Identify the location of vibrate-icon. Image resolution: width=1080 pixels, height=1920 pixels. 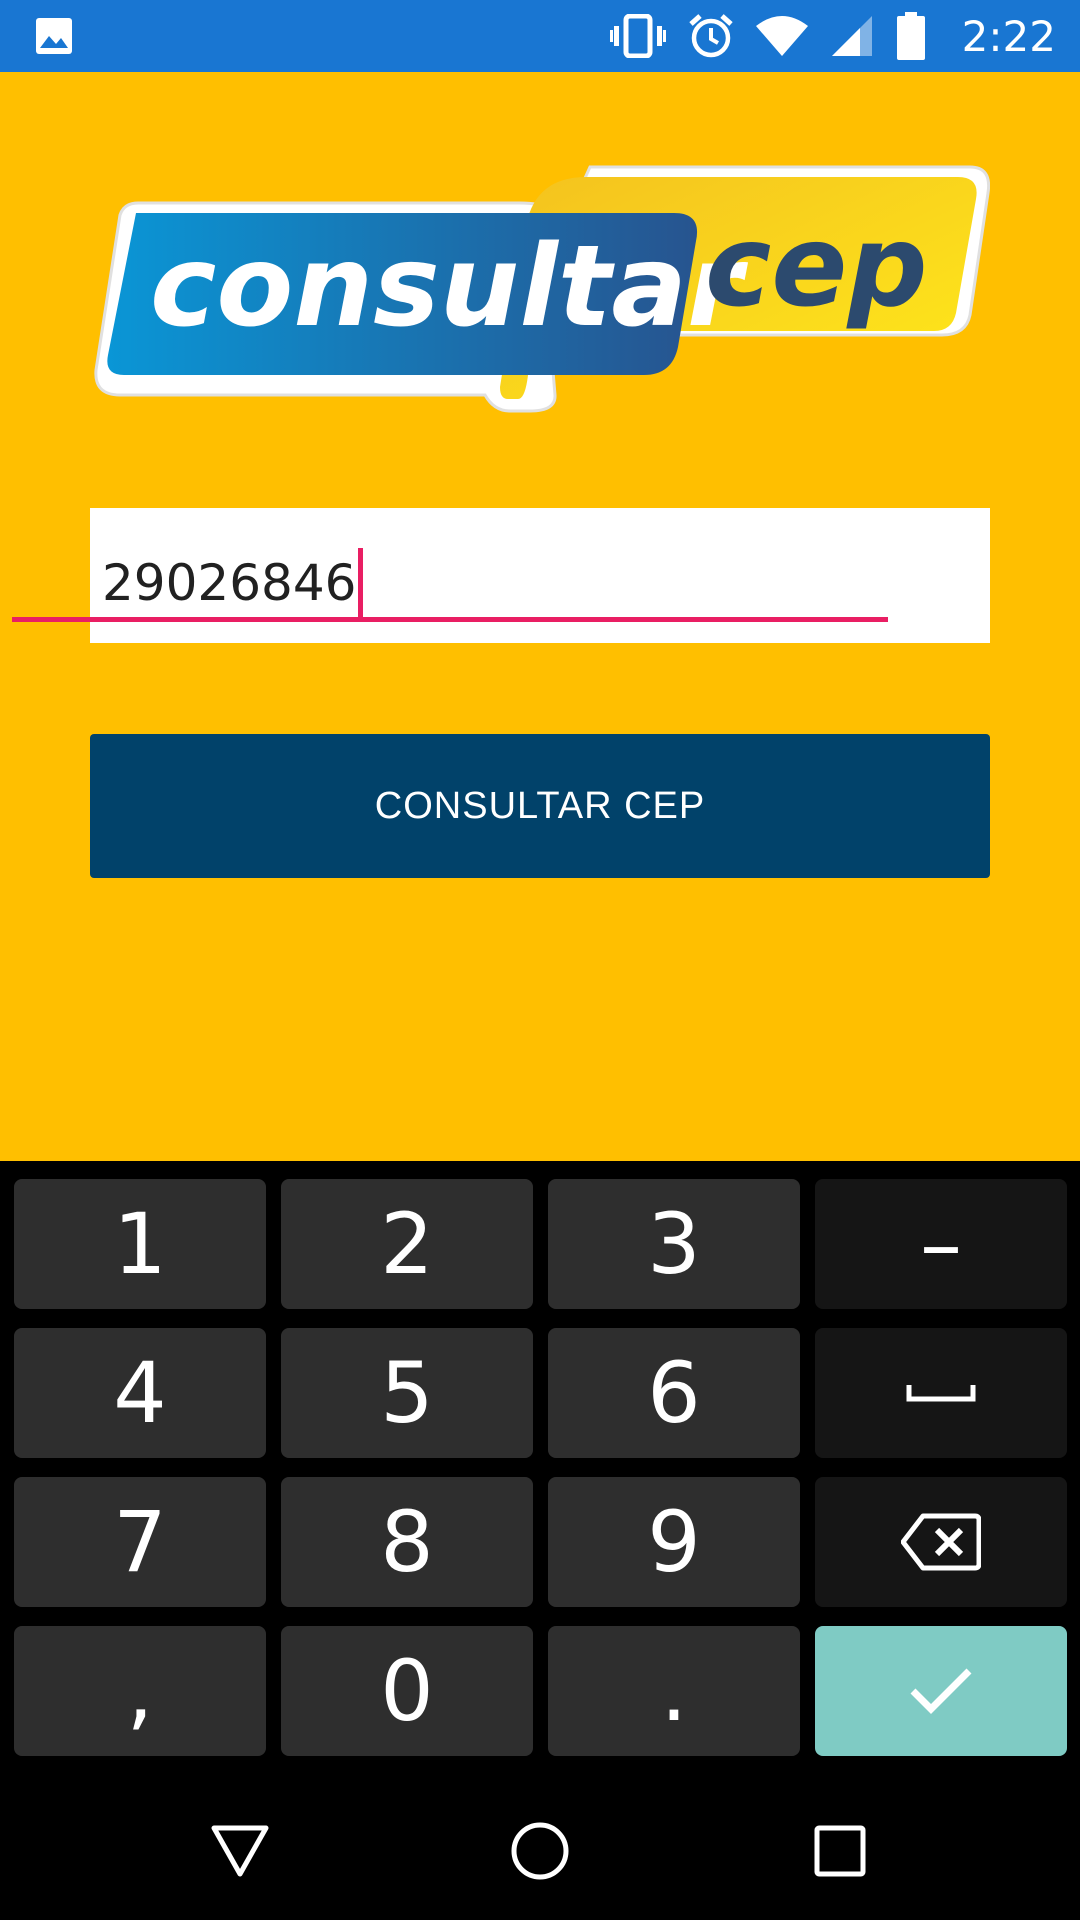
(637, 36).